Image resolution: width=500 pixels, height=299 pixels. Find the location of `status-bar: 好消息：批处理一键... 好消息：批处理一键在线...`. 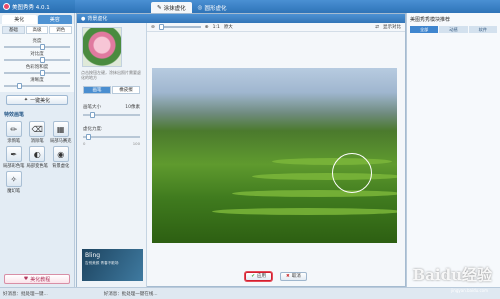

status-bar: 好消息：批处理一键... 好消息：批处理一键在线... is located at coordinates (250, 293).